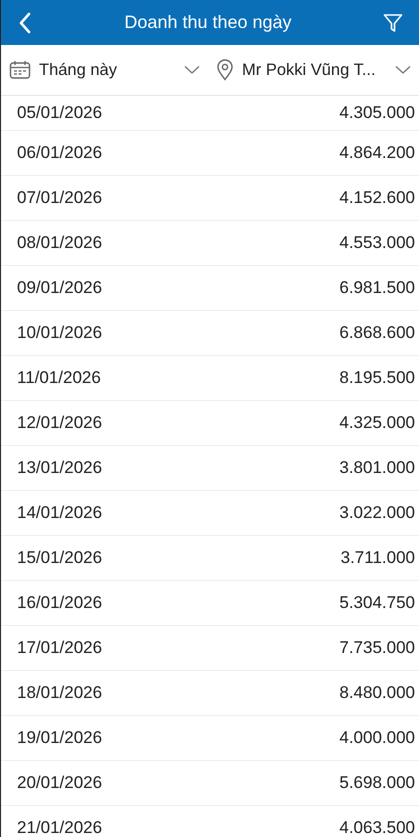 This screenshot has height=837, width=419. Describe the element at coordinates (210, 783) in the screenshot. I see `revenue-row: 20/01/2026 5.698.000` at that location.